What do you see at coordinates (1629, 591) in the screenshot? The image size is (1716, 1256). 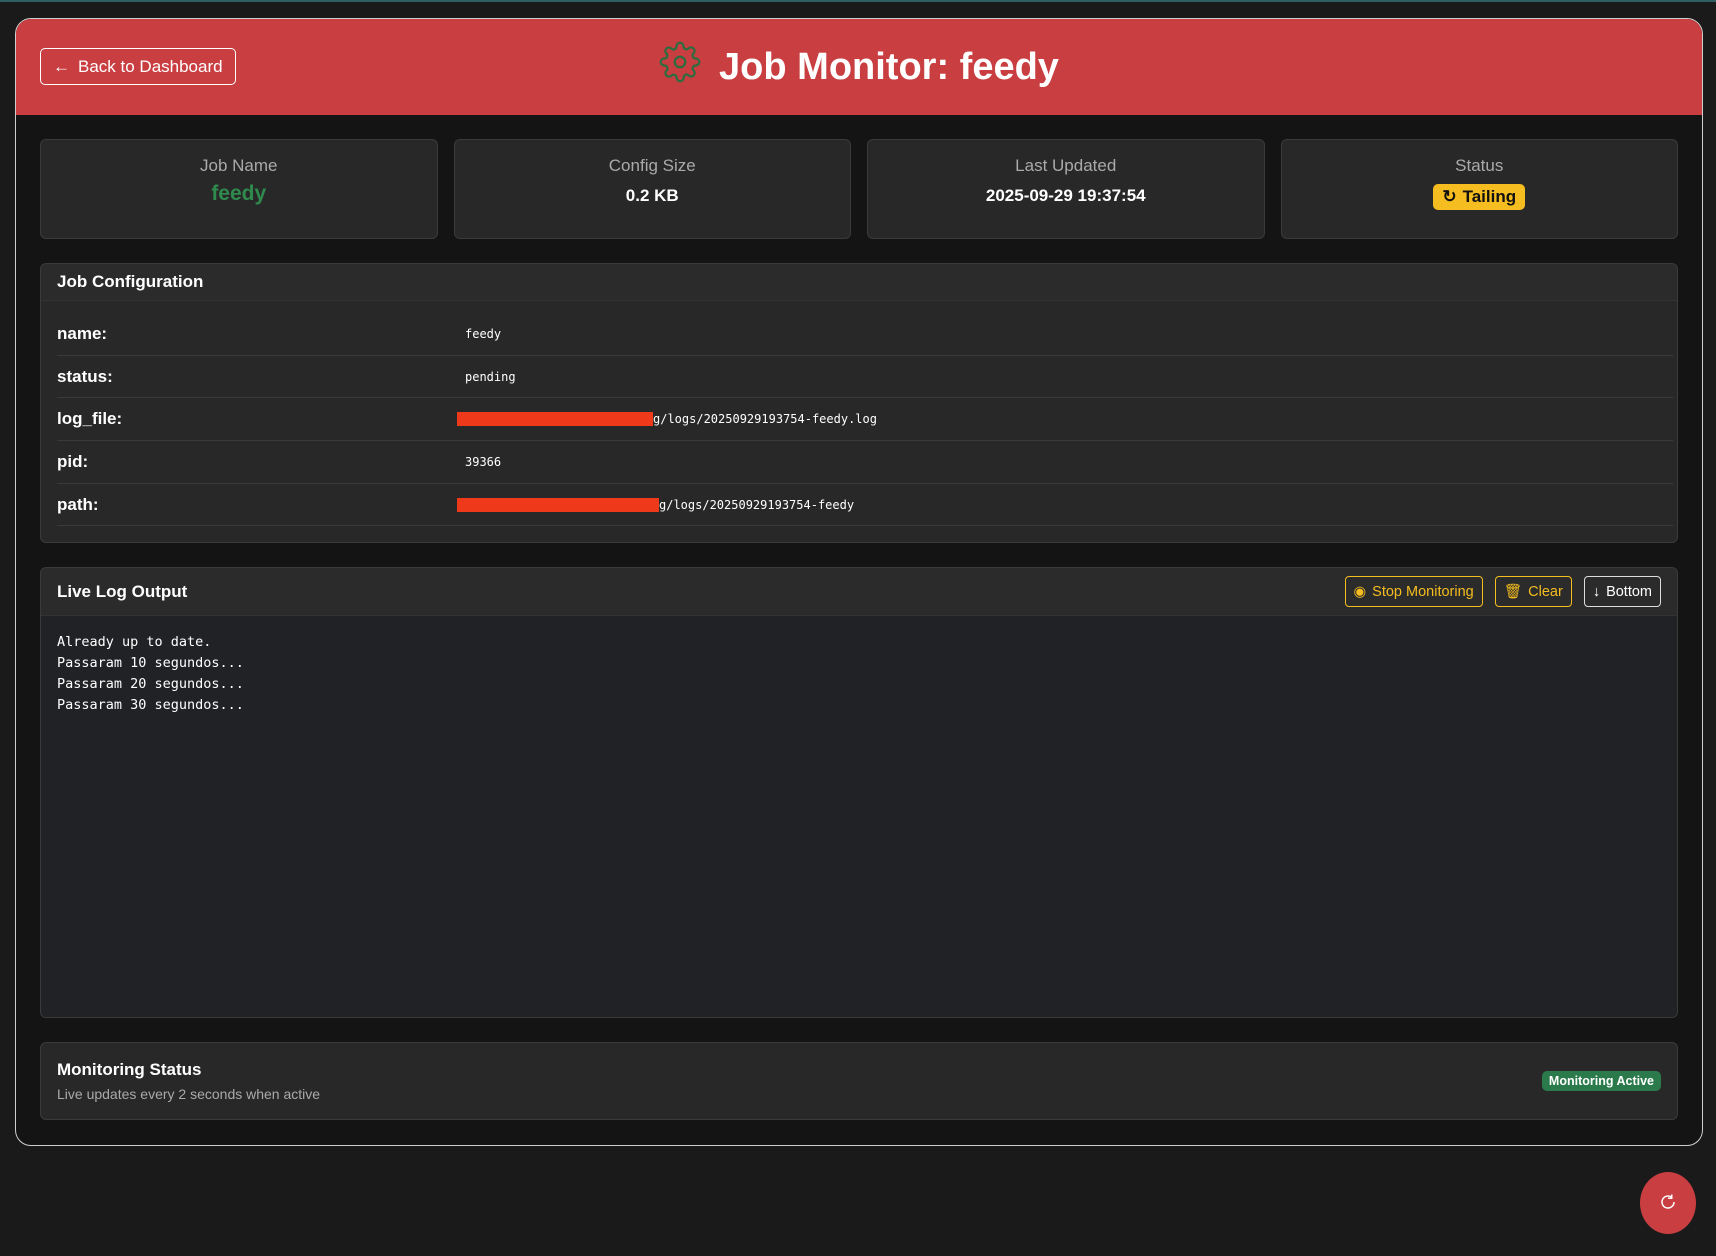 I see `button-label: Bottom` at bounding box center [1629, 591].